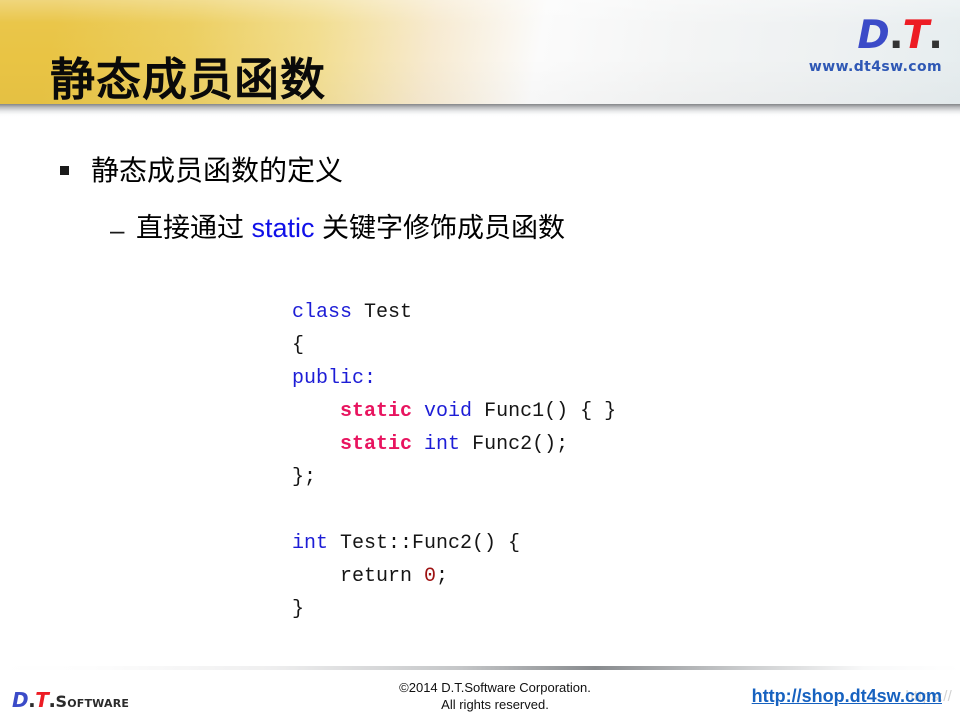 This screenshot has width=960, height=720. What do you see at coordinates (92, 701) in the screenshot?
I see `footer-logo-word: Software` at bounding box center [92, 701].